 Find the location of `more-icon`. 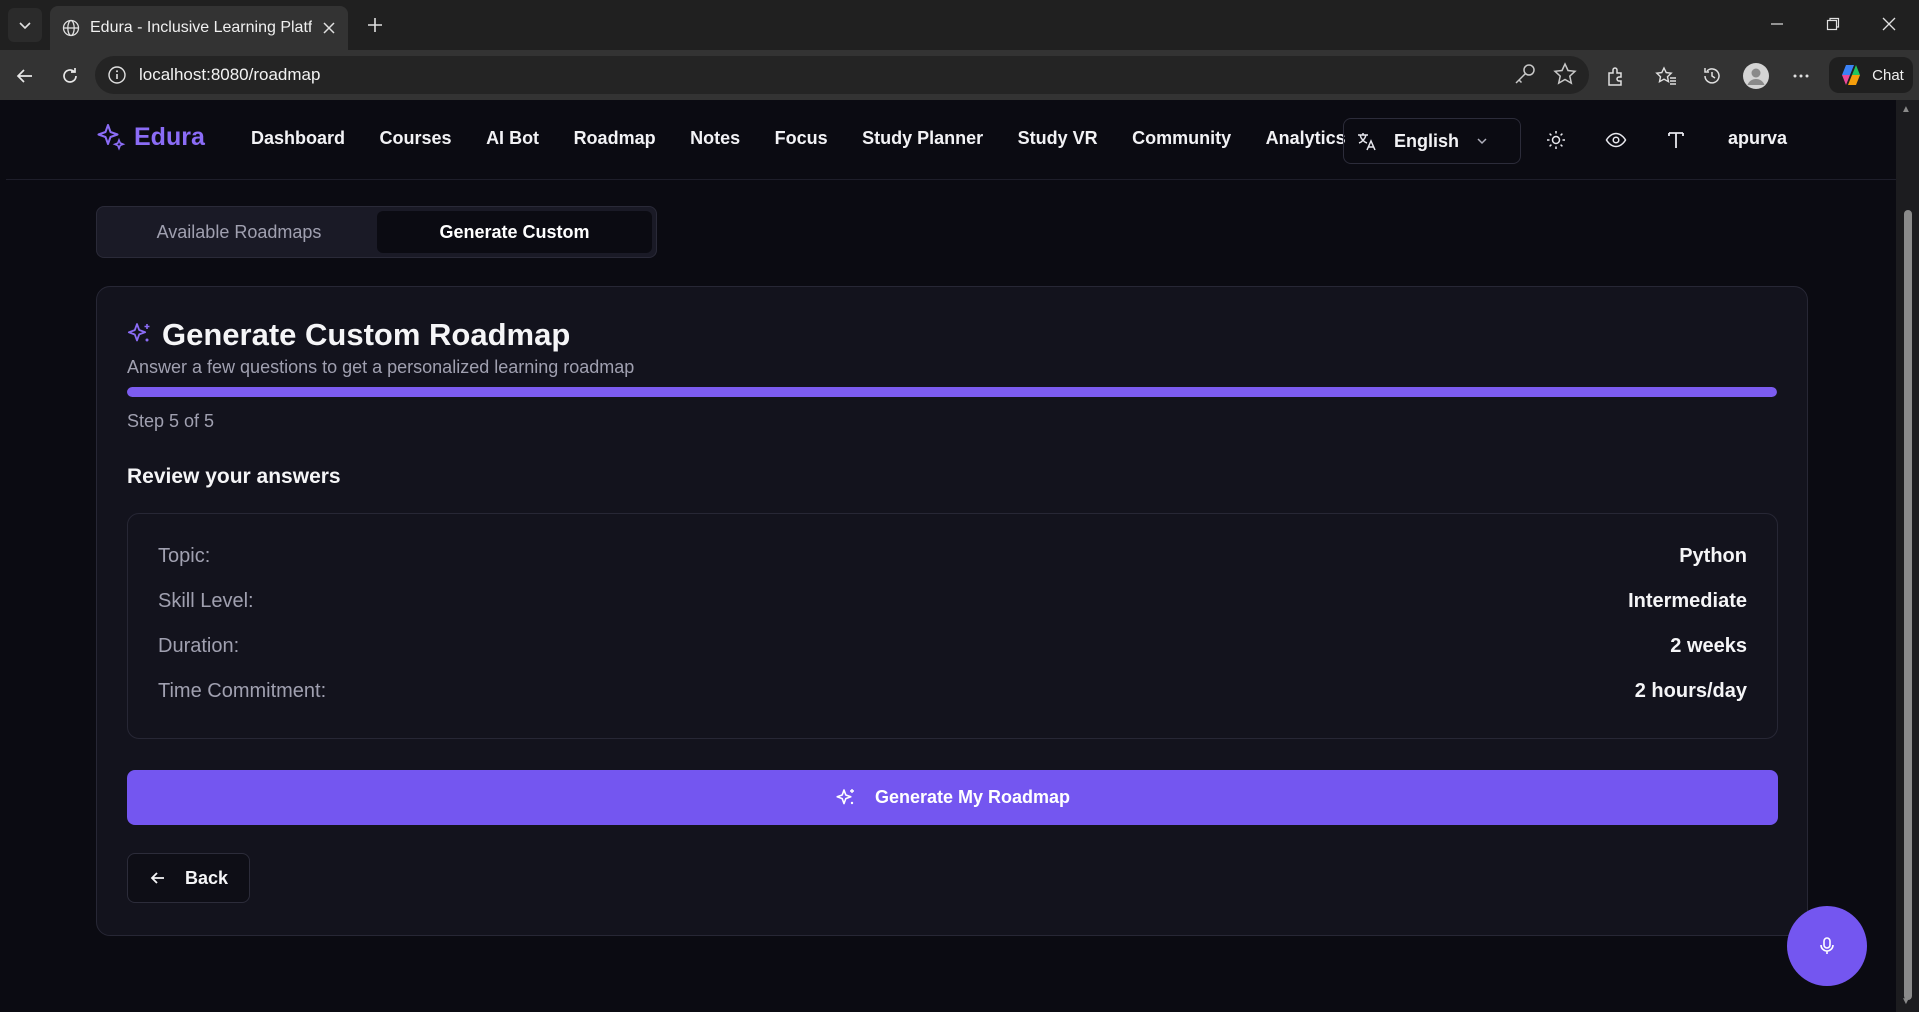

more-icon is located at coordinates (1801, 76).